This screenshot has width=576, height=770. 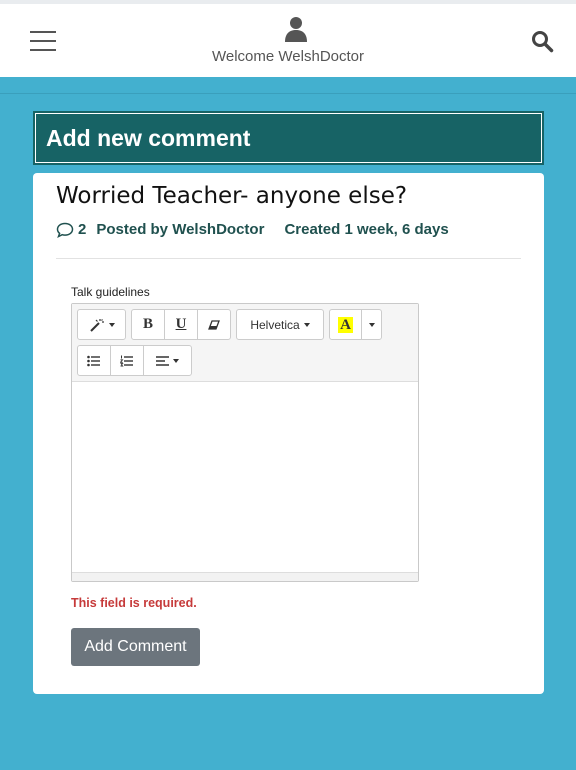 I want to click on align-icon, so click(x=162, y=360).